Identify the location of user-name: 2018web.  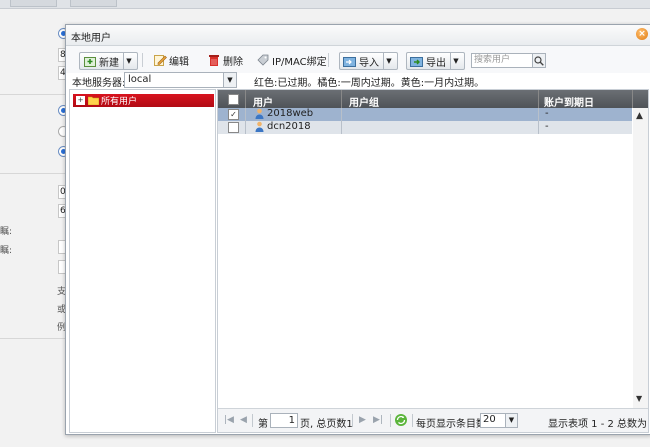
(290, 113).